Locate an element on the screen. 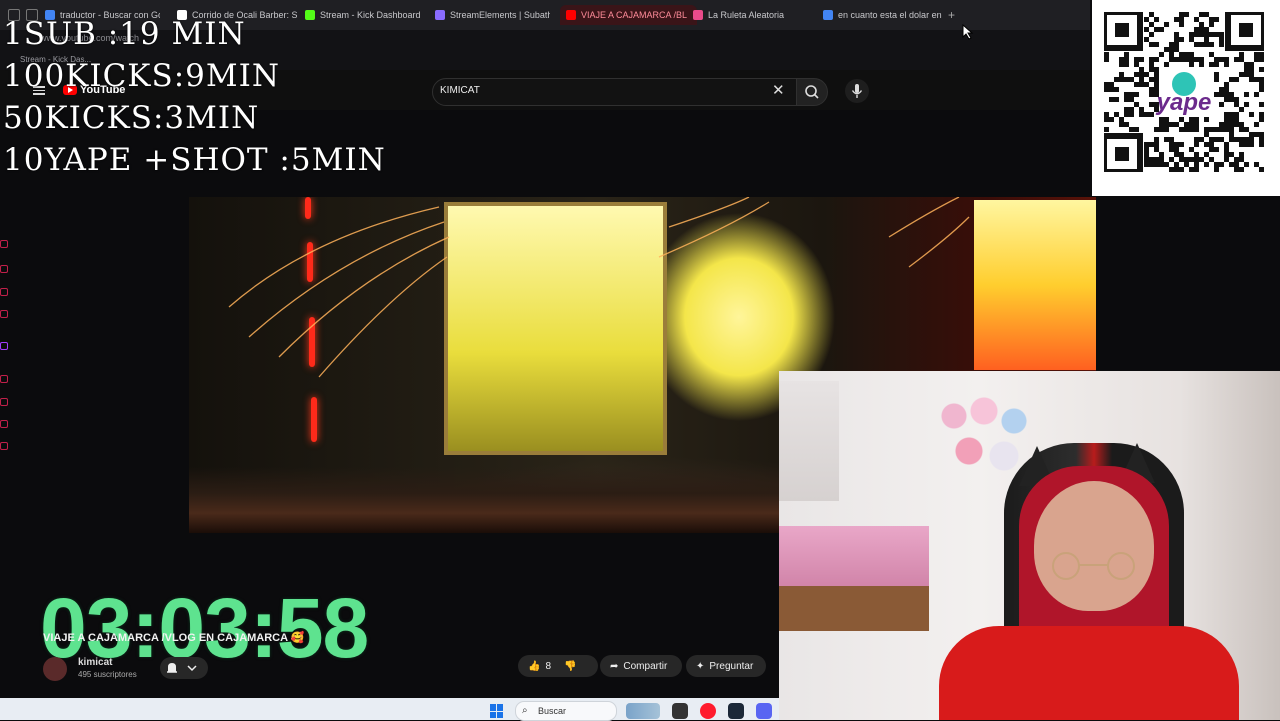 The height and width of the screenshot is (721, 1280). steam-icon is located at coordinates (736, 711).